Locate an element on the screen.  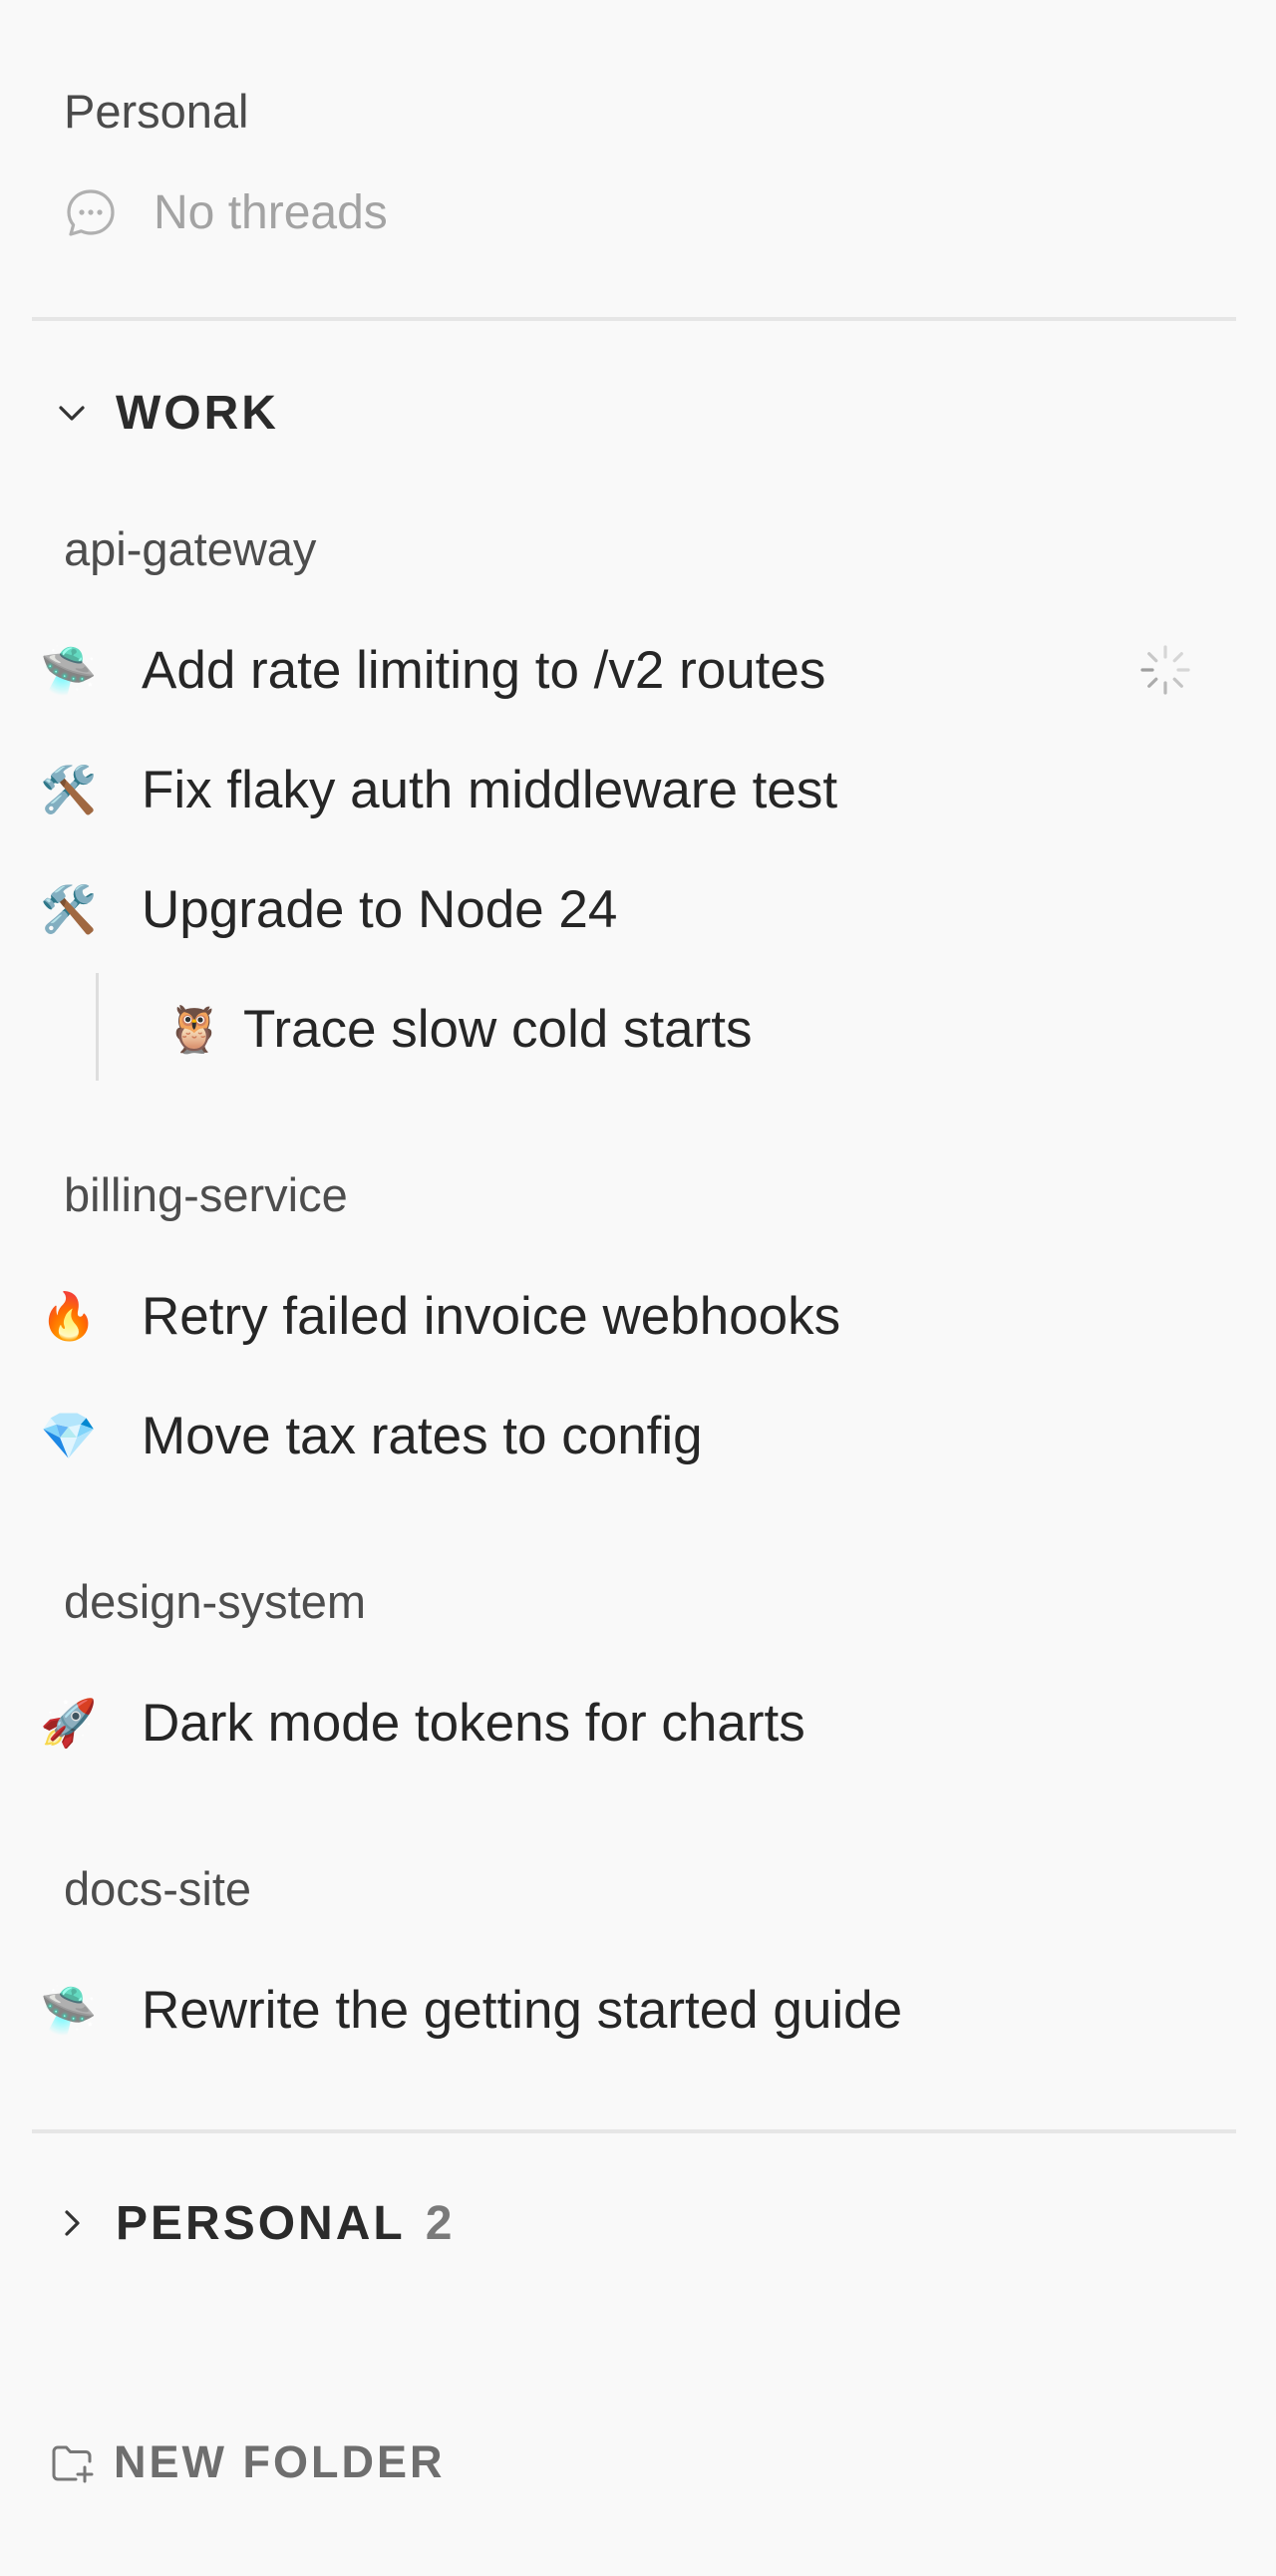
owl-icon: 🦉 is located at coordinates (194, 1029).